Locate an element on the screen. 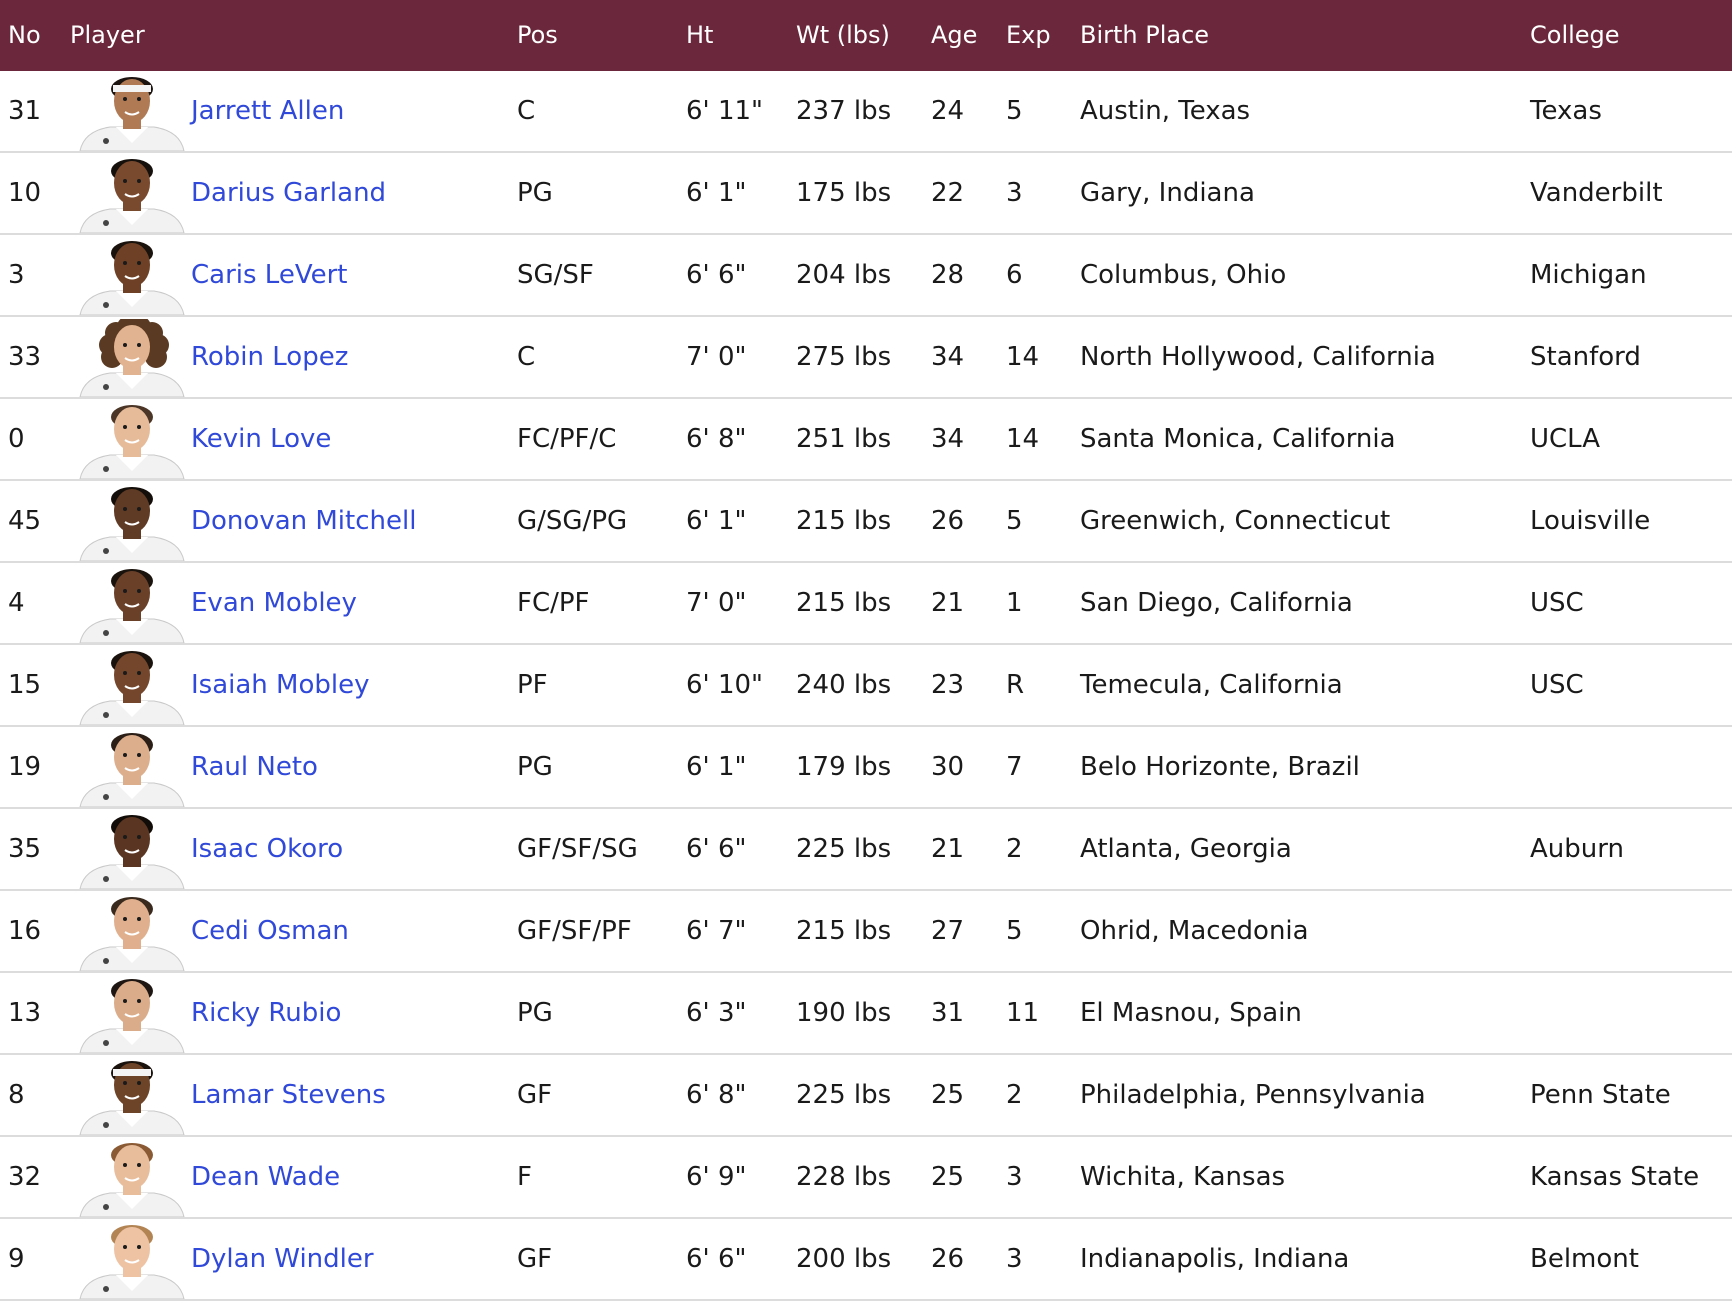  player-name-link: Robin Lopez is located at coordinates (269, 357).